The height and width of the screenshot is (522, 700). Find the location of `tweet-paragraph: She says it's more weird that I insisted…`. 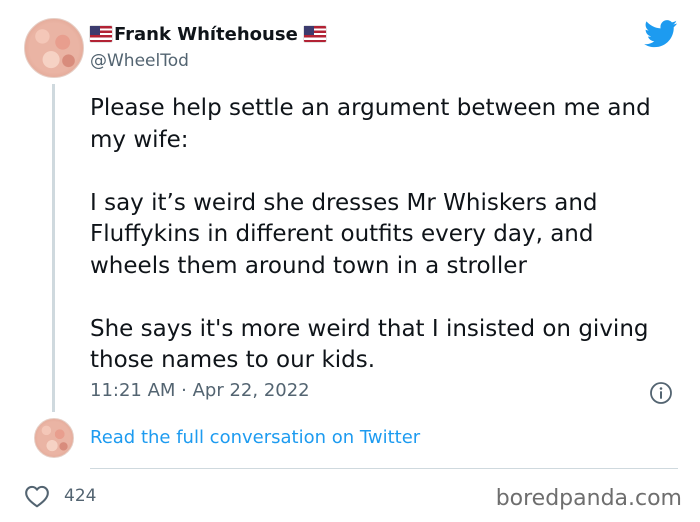

tweet-paragraph: She says it's more weird that I insisted… is located at coordinates (369, 344).